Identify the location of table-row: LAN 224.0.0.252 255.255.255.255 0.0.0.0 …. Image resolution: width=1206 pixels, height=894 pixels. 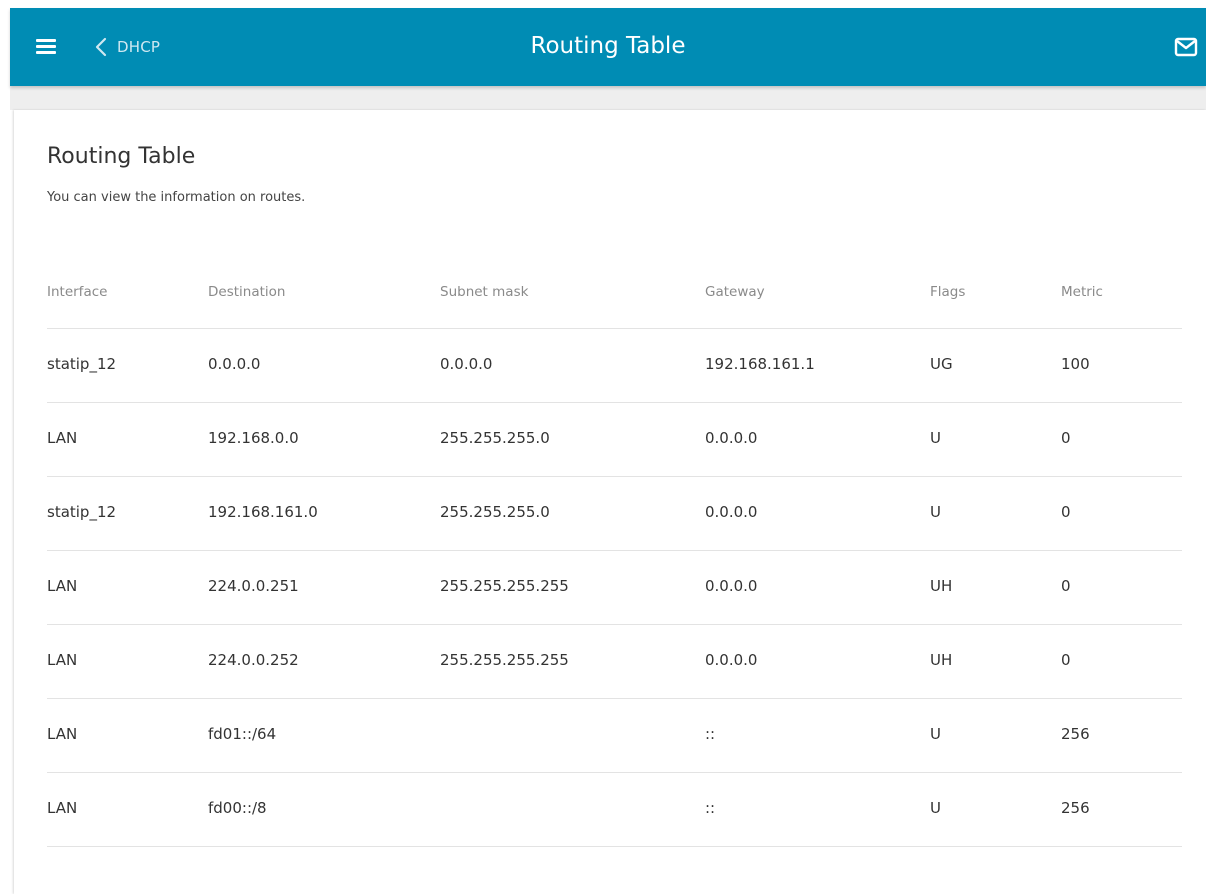
(614, 662).